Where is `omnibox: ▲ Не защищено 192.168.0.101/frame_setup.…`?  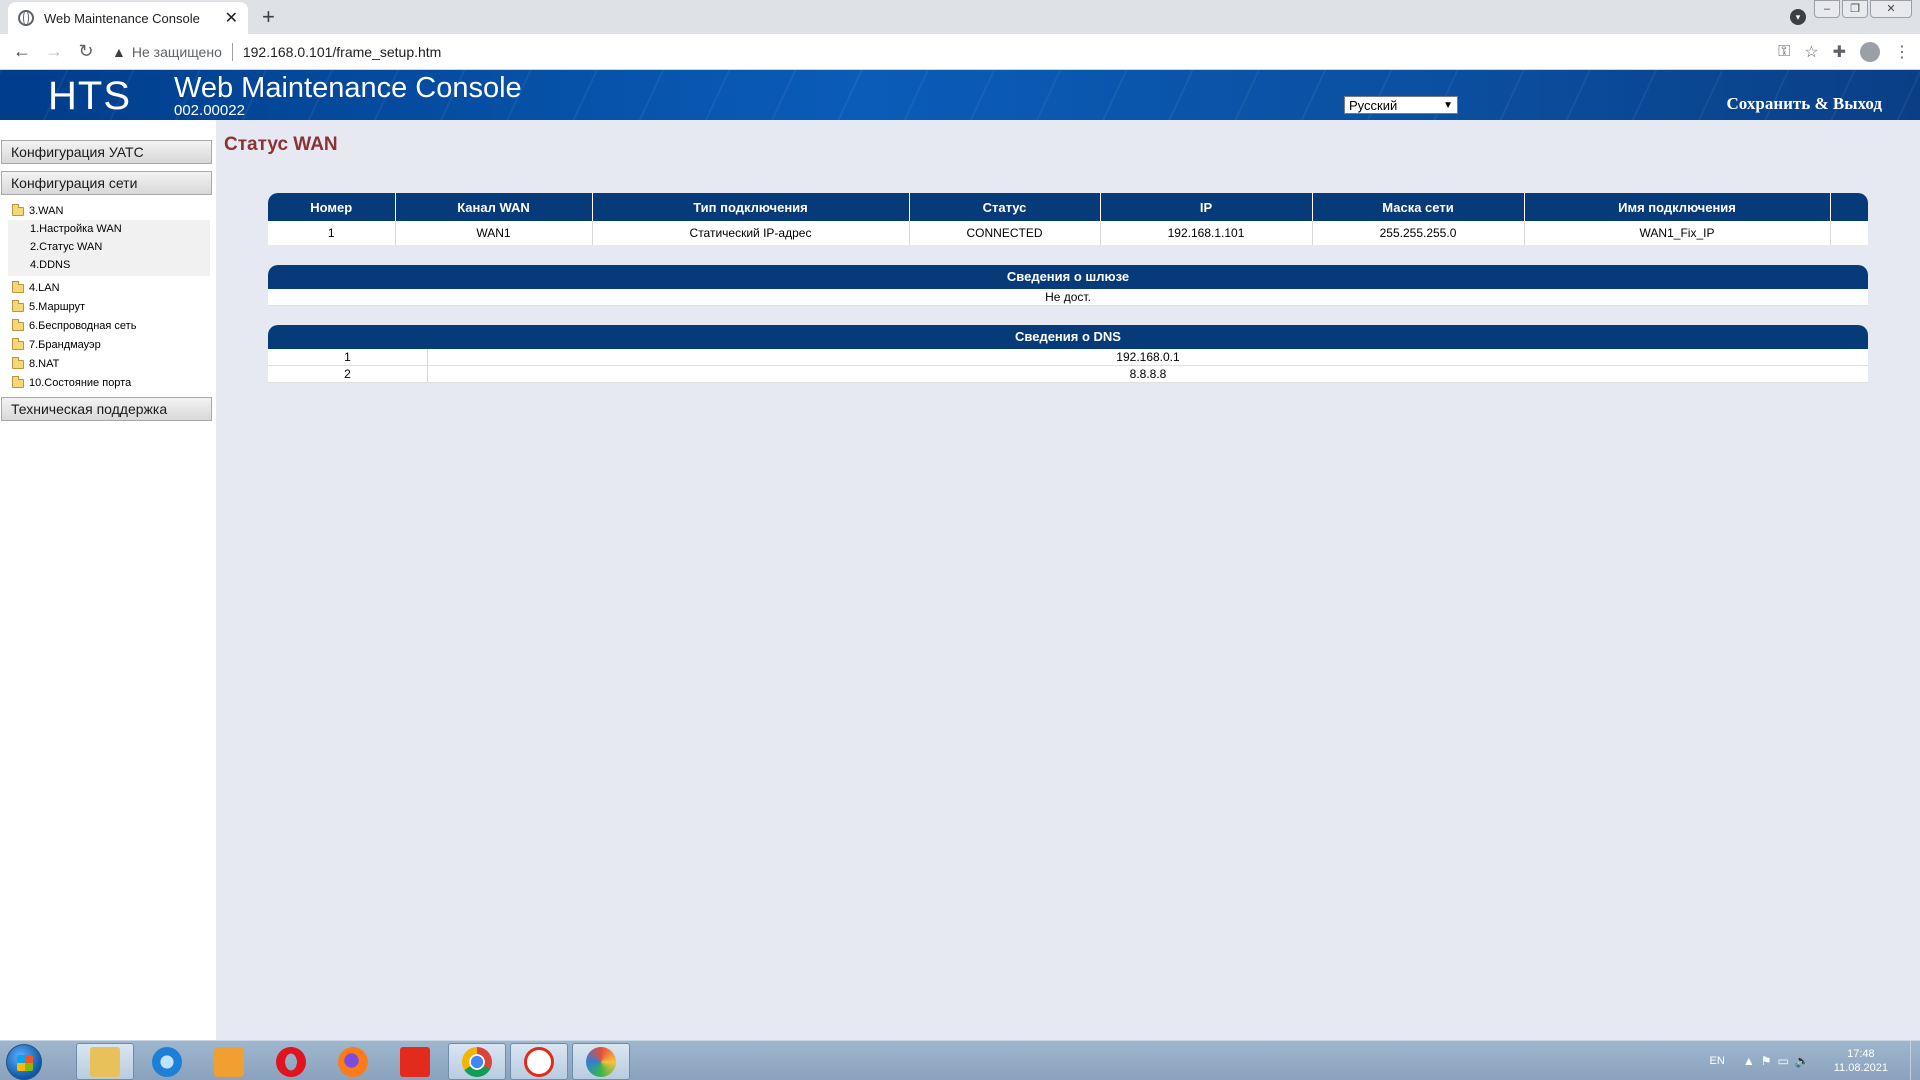 omnibox: ▲ Не защищено 192.168.0.101/frame_setup.… is located at coordinates (276, 52).